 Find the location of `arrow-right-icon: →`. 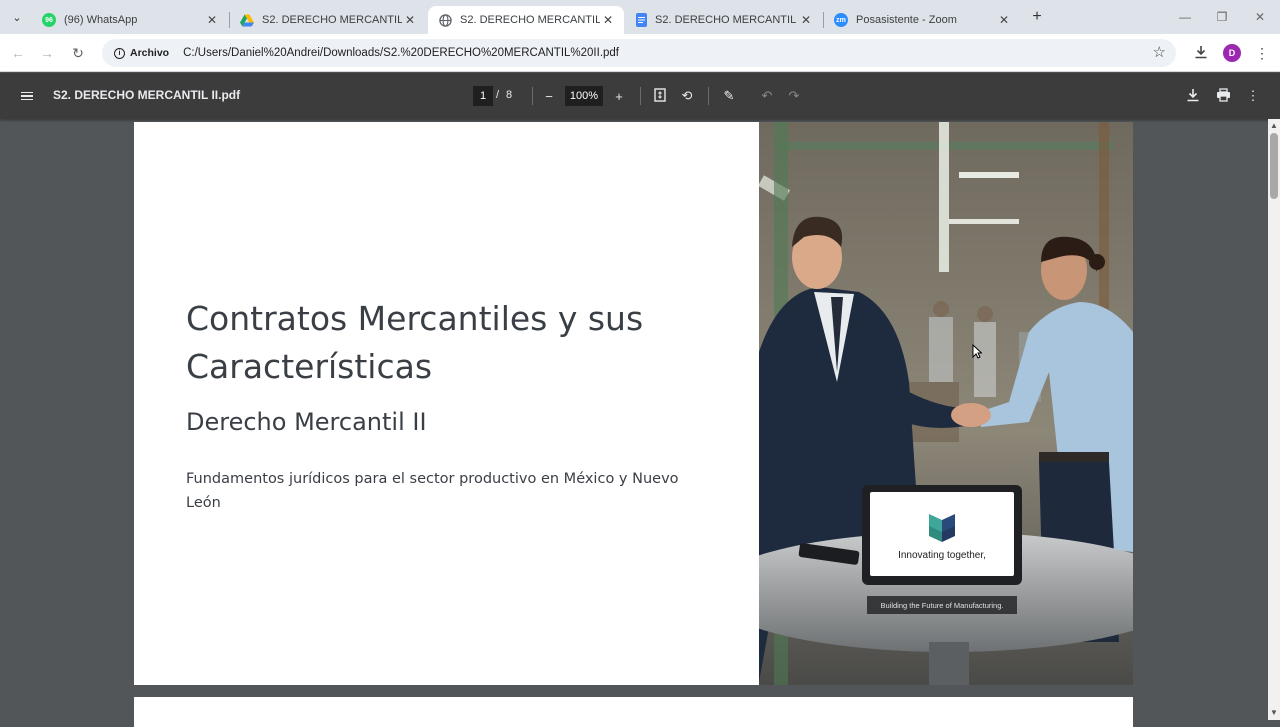

arrow-right-icon: → is located at coordinates (47, 53).